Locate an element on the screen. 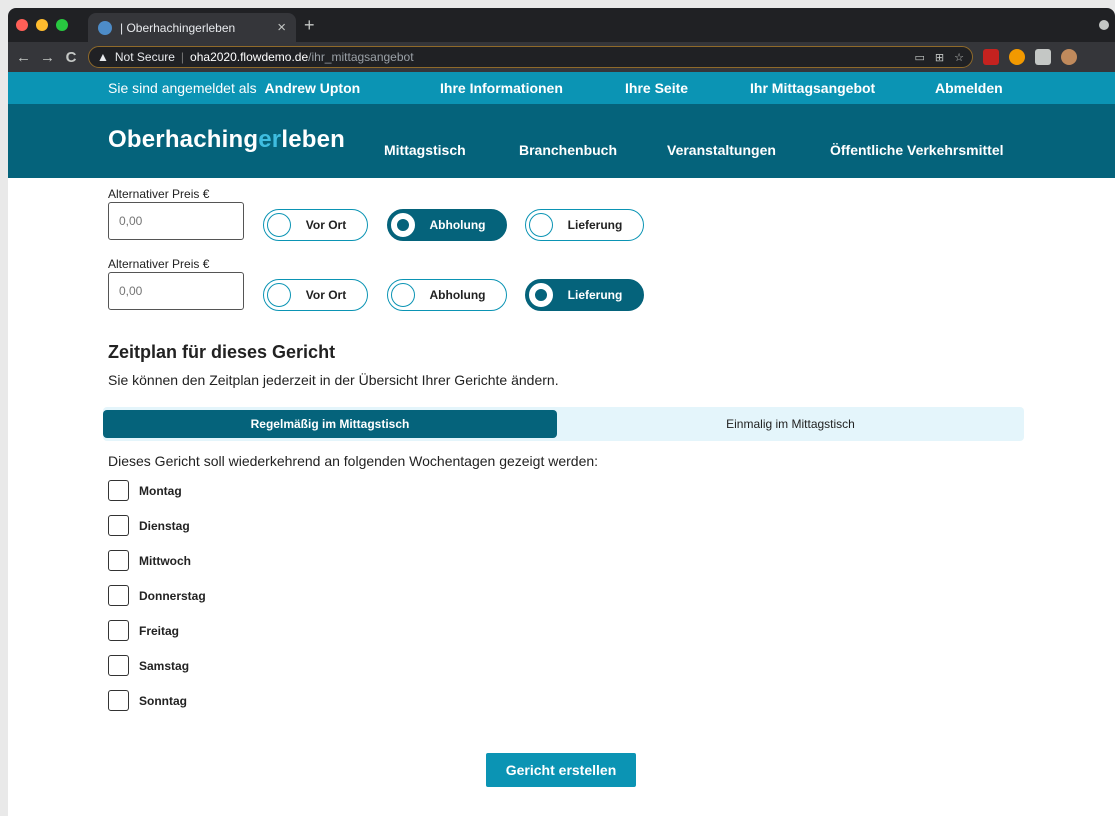 This screenshot has height=816, width=1115. logo-text-2: er is located at coordinates (270, 139).